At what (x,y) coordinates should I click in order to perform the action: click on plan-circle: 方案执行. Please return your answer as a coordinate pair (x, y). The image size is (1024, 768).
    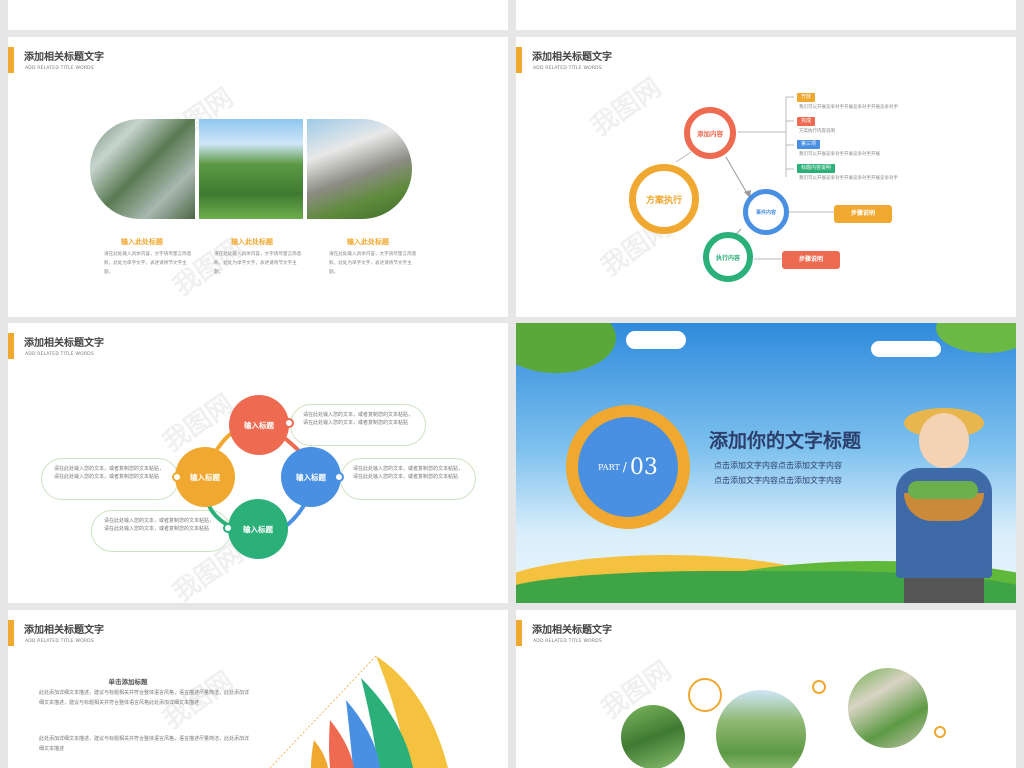
    Looking at the image, I should click on (664, 199).